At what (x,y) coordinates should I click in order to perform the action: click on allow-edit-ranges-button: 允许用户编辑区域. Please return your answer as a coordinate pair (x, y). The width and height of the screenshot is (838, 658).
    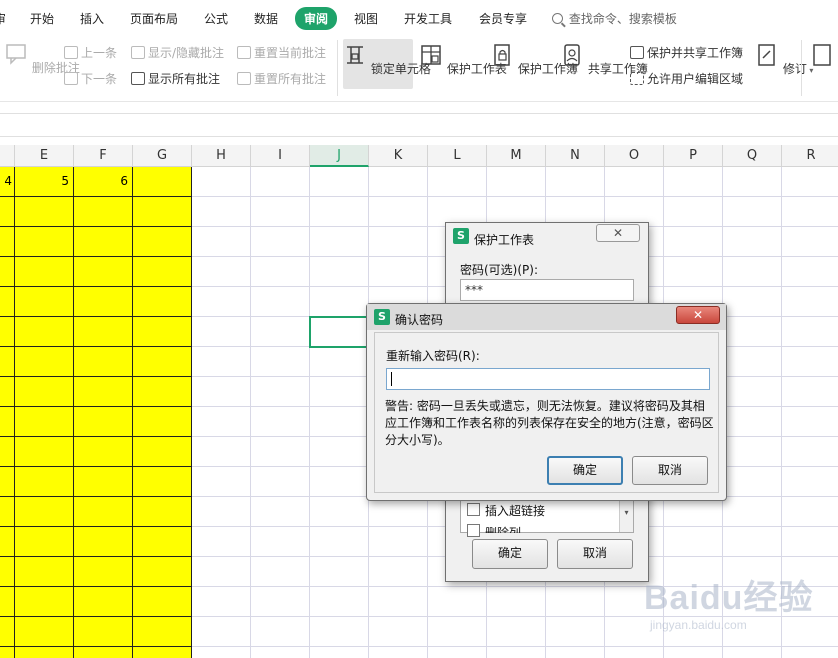
    Looking at the image, I should click on (686, 78).